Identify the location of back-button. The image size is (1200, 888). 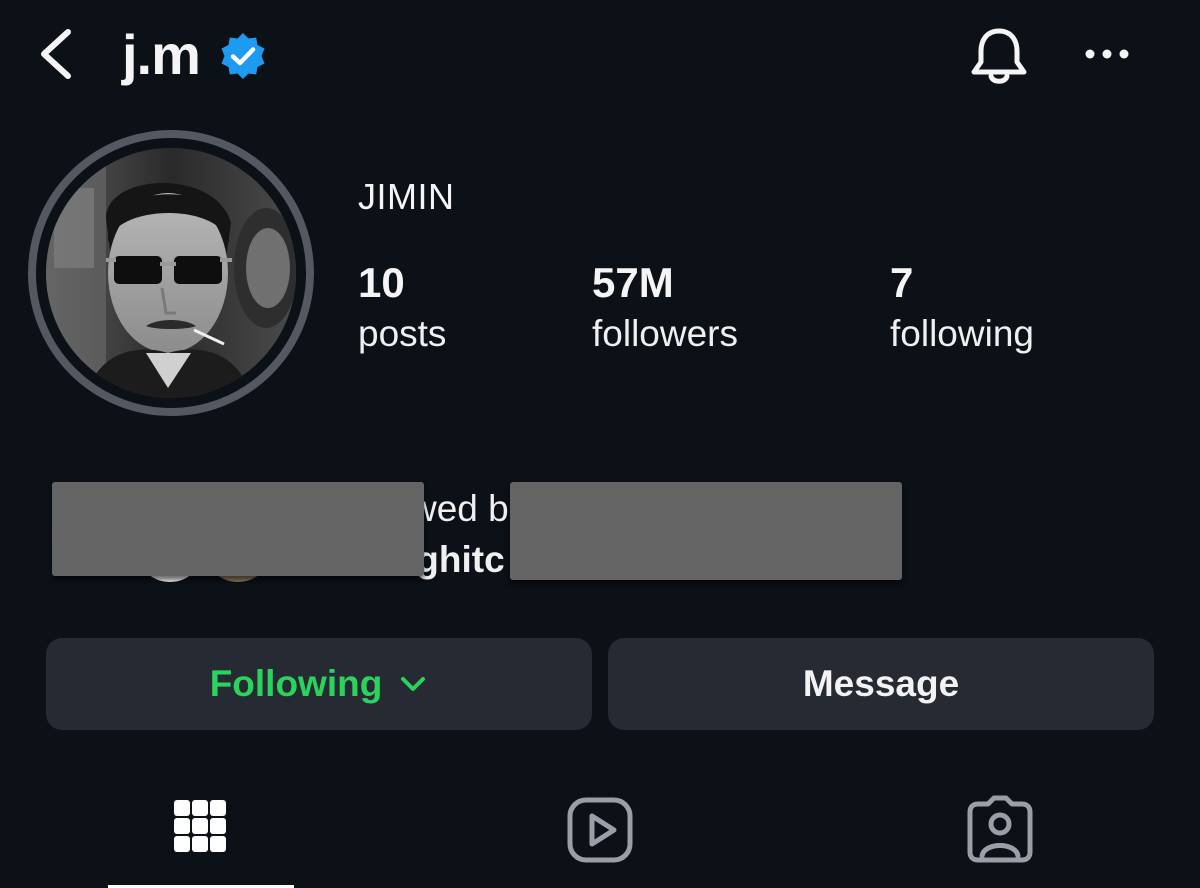
(56, 54).